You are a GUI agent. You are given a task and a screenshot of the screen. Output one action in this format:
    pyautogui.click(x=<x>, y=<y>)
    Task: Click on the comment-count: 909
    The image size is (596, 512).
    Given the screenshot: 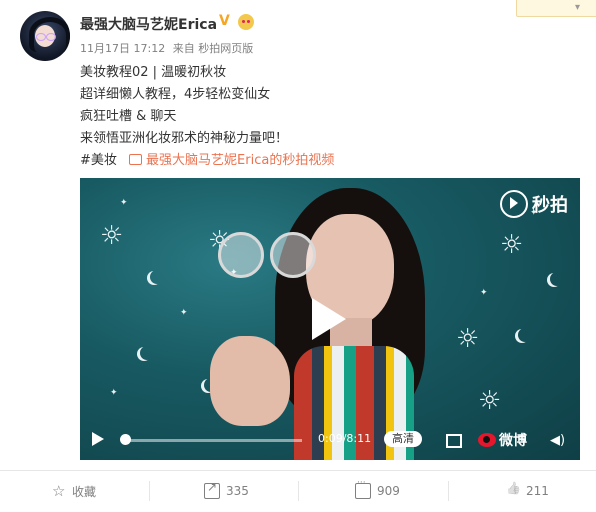 What is the action you would take?
    pyautogui.click(x=388, y=491)
    